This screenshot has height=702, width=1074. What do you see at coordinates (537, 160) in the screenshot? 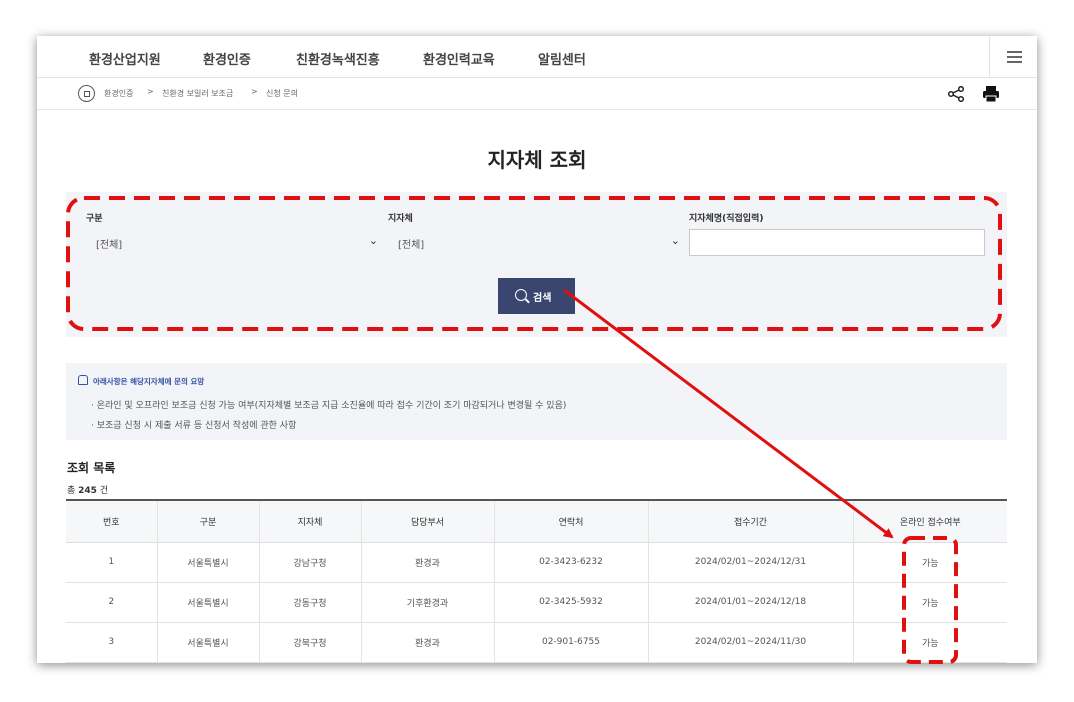
I see `page-title: 지자체 조회` at bounding box center [537, 160].